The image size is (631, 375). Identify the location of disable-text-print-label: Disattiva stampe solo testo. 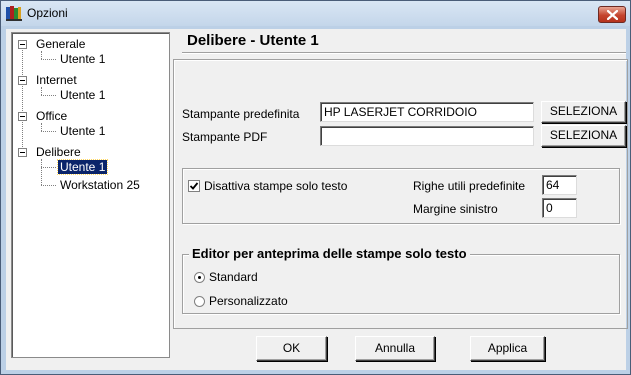
(275, 186).